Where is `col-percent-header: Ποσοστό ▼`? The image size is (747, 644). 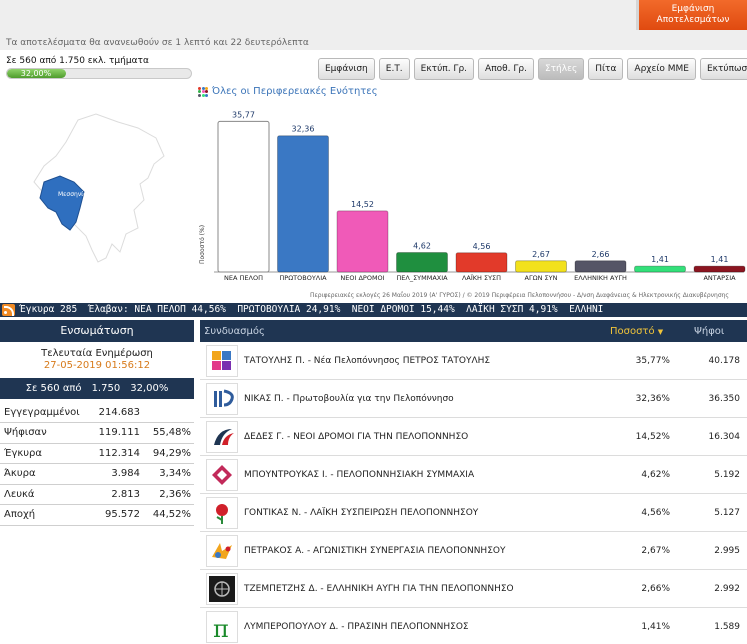 col-percent-header: Ποσοστό ▼ is located at coordinates (642, 331).